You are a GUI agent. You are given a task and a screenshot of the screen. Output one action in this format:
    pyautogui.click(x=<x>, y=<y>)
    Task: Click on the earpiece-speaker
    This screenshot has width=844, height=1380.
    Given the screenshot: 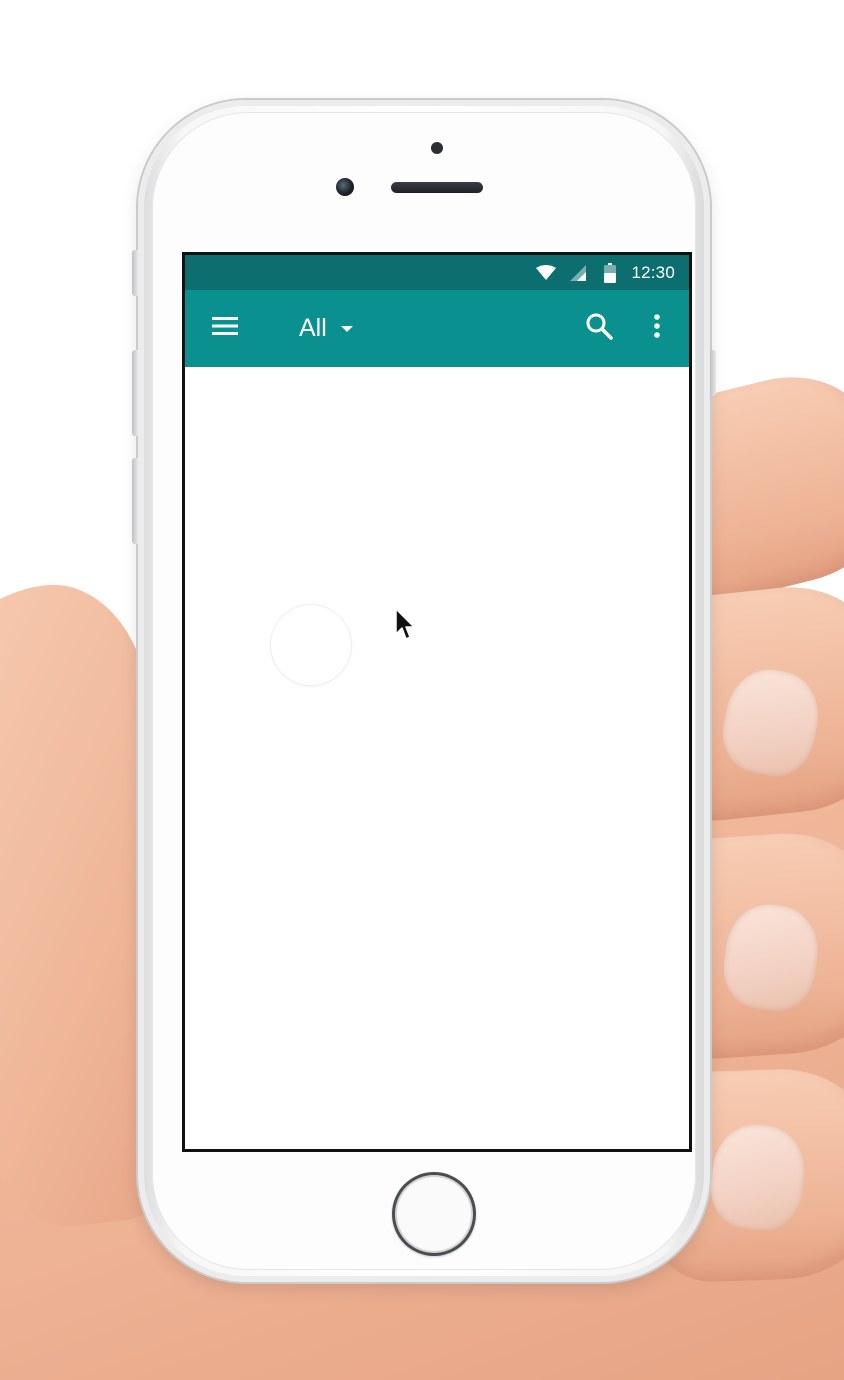 What is the action you would take?
    pyautogui.click(x=437, y=187)
    